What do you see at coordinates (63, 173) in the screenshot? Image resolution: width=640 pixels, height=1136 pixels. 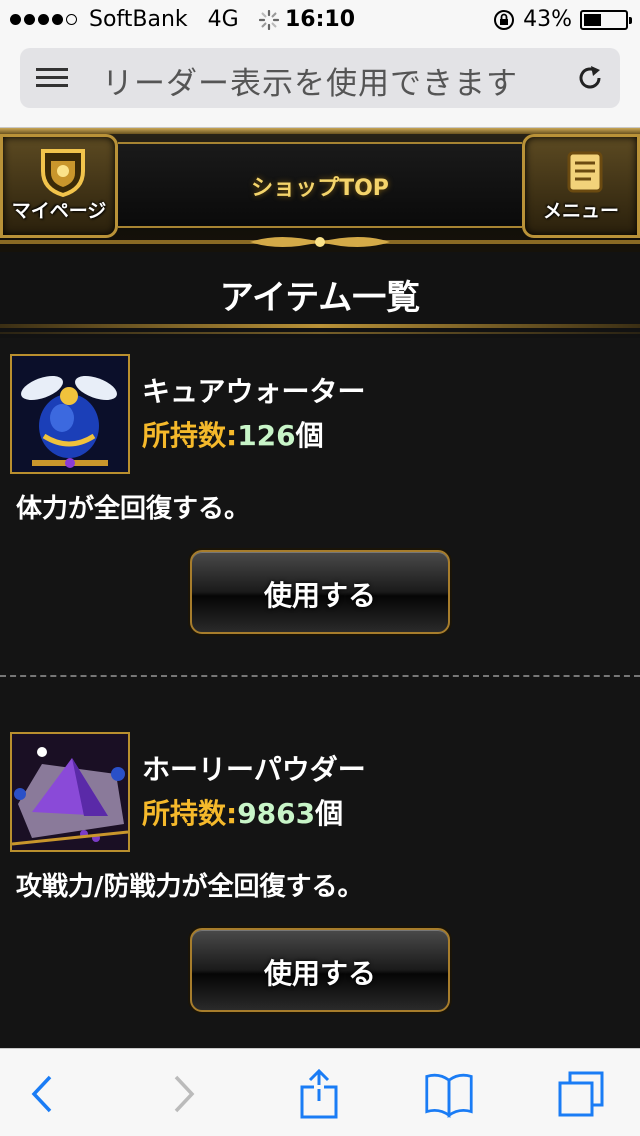 I see `shield-icon` at bounding box center [63, 173].